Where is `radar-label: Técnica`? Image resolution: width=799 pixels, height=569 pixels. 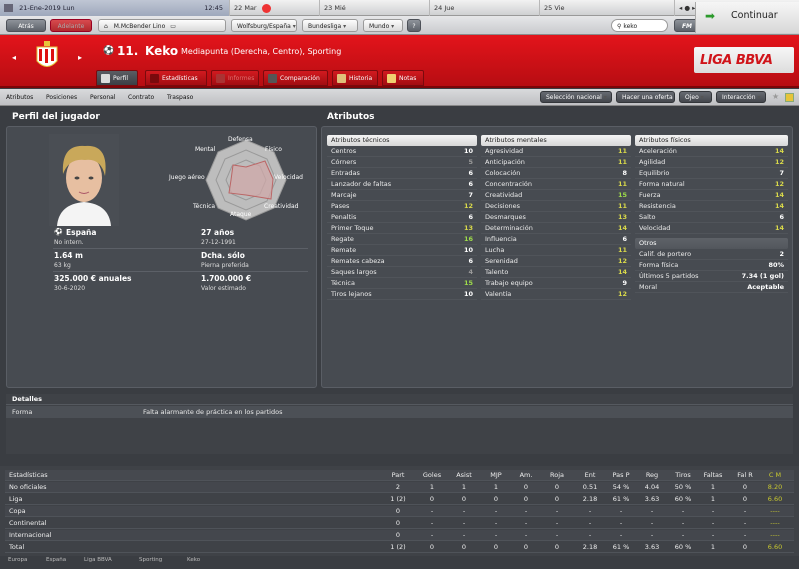 radar-label: Técnica is located at coordinates (204, 206).